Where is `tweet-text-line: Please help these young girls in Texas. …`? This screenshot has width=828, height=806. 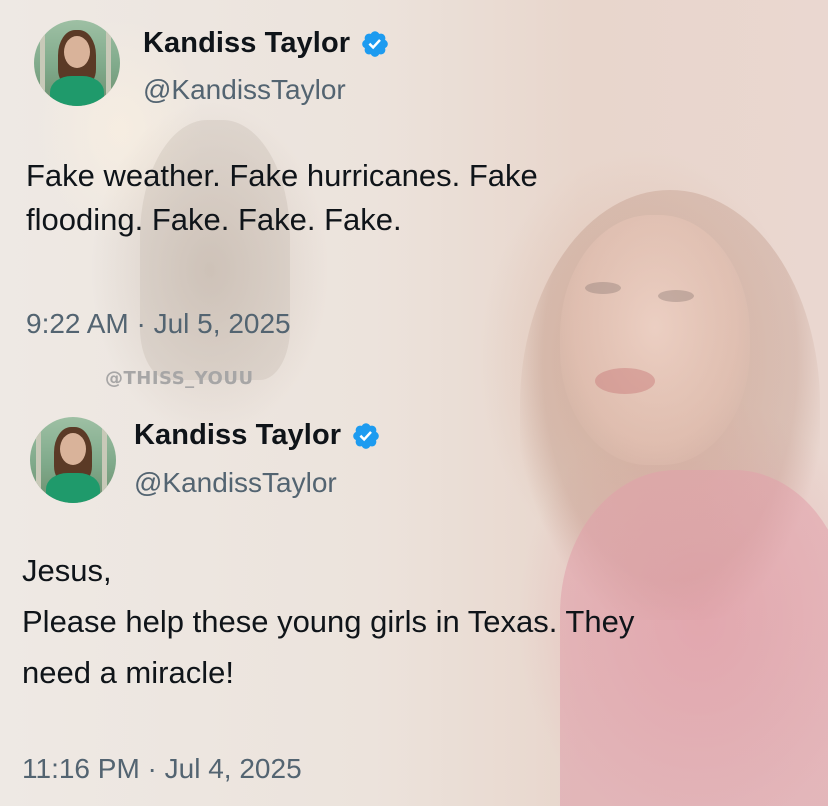
tweet-text-line: Please help these young girls in Texas. … is located at coordinates (328, 621).